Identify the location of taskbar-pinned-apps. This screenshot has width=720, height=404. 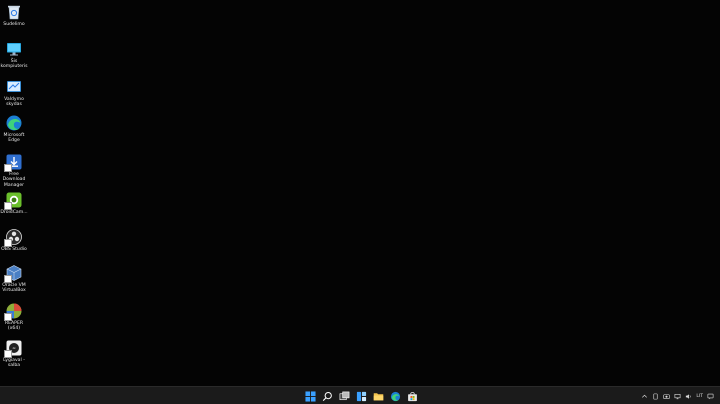
(361, 396).